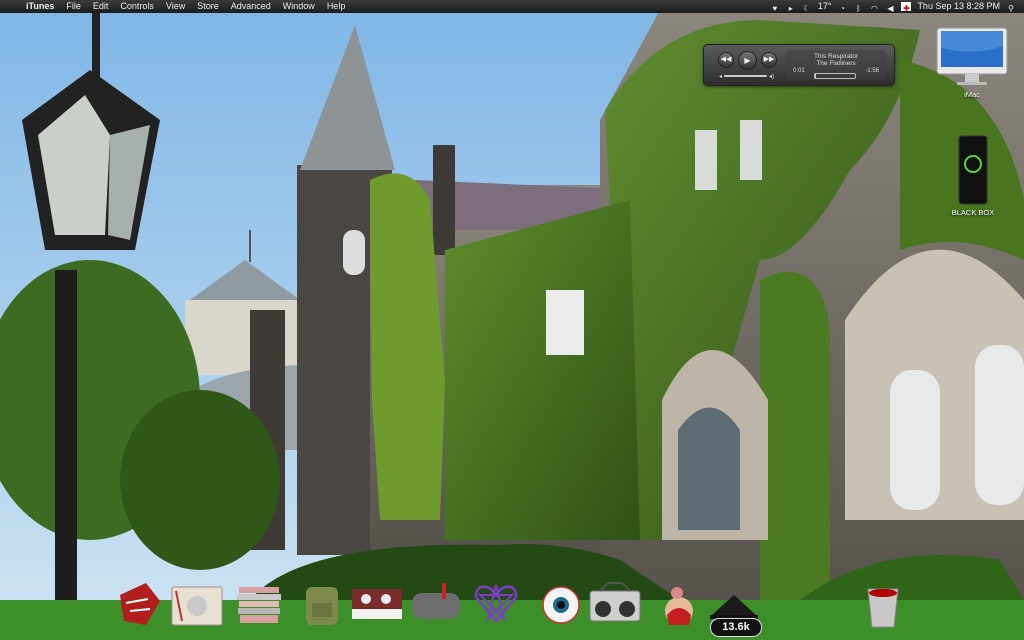 The width and height of the screenshot is (1024, 640). What do you see at coordinates (377, 607) in the screenshot?
I see `dock-synth-icon` at bounding box center [377, 607].